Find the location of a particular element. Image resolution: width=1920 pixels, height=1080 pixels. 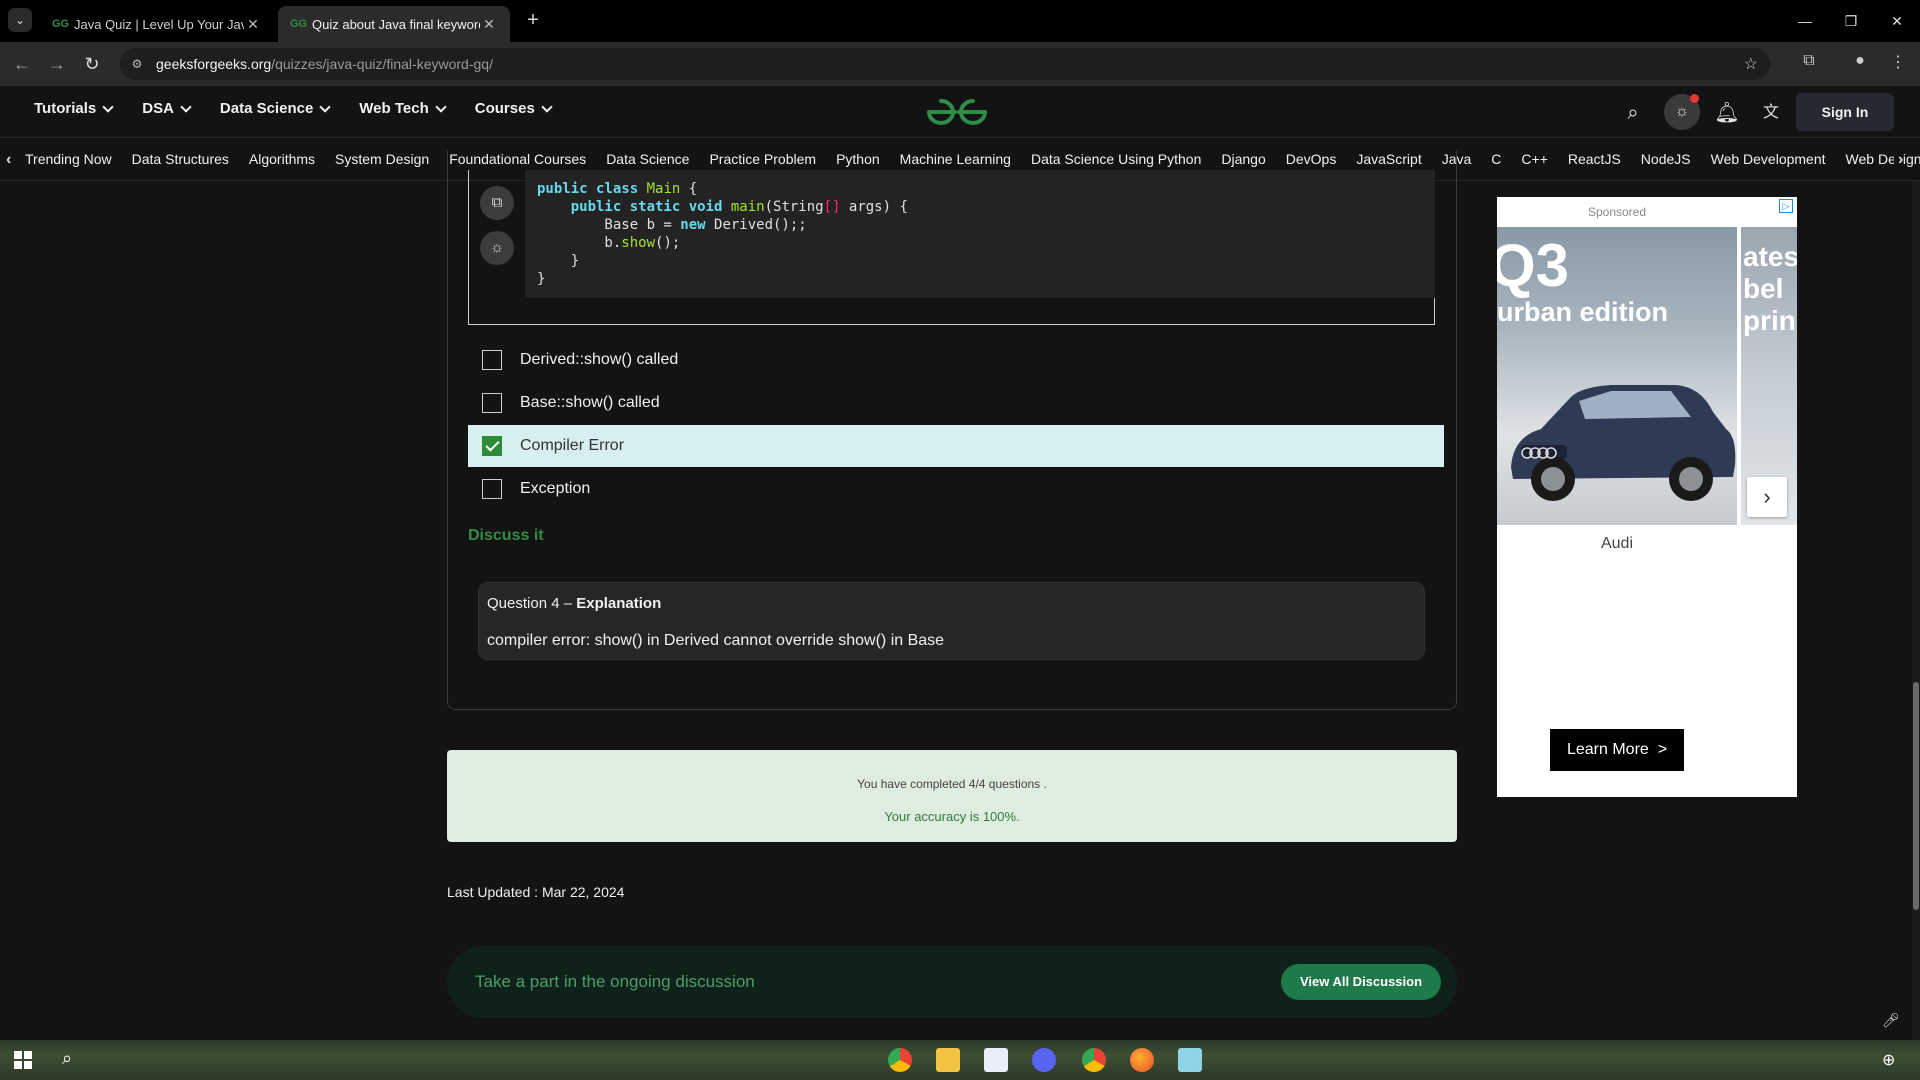

explanation-prefix: Question 4 – is located at coordinates (532, 603).